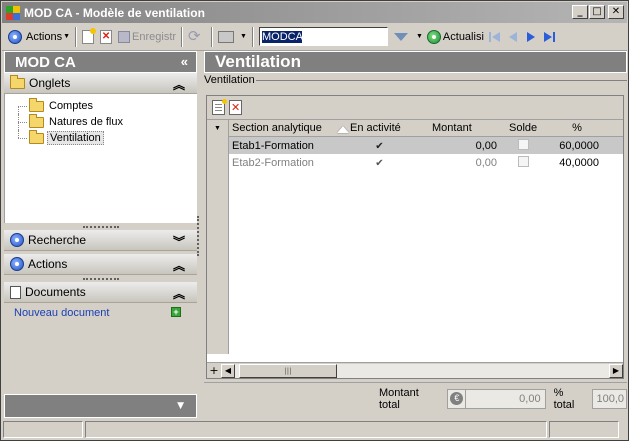 The image size is (629, 441). What do you see at coordinates (100, 406) in the screenshot?
I see `left-panel-footer: ▼` at bounding box center [100, 406].